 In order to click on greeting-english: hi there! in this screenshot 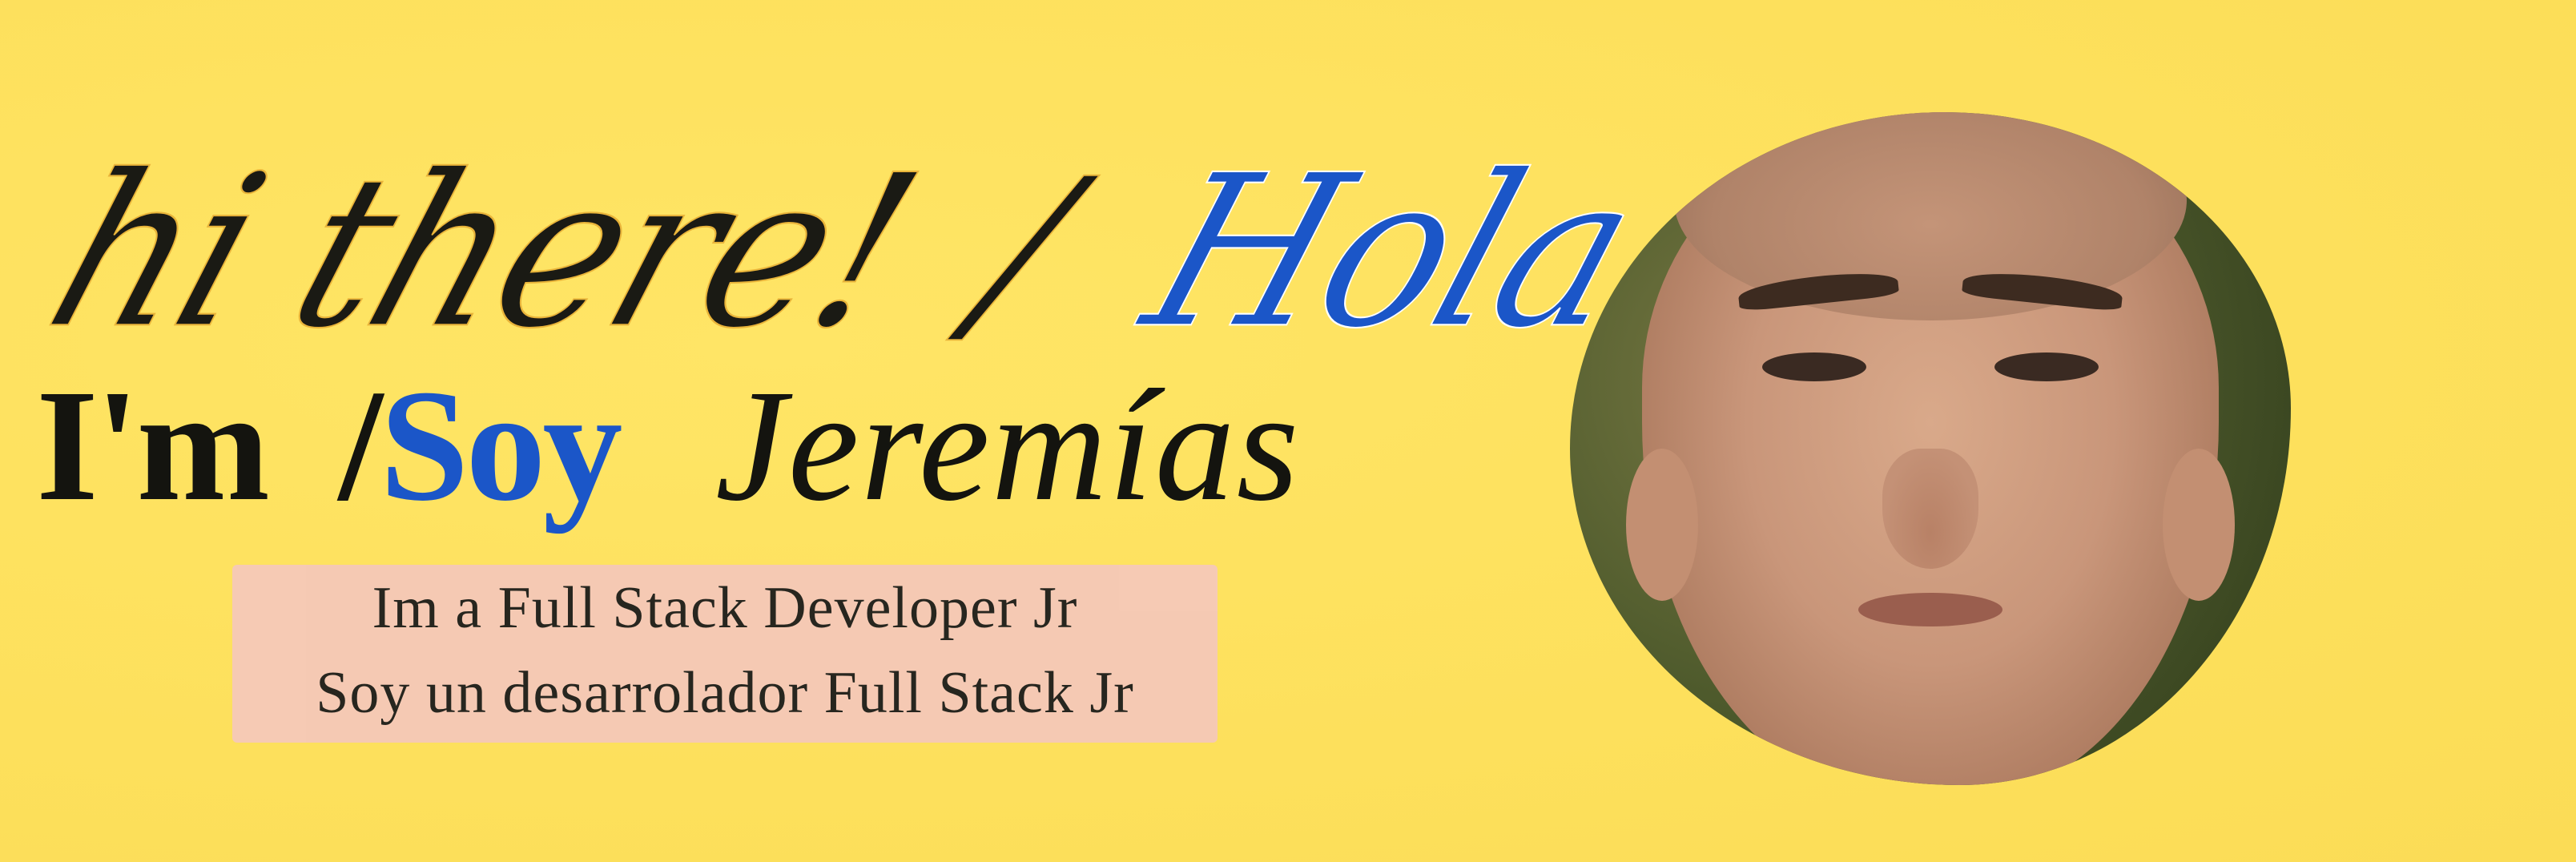, I will do `click(483, 252)`.